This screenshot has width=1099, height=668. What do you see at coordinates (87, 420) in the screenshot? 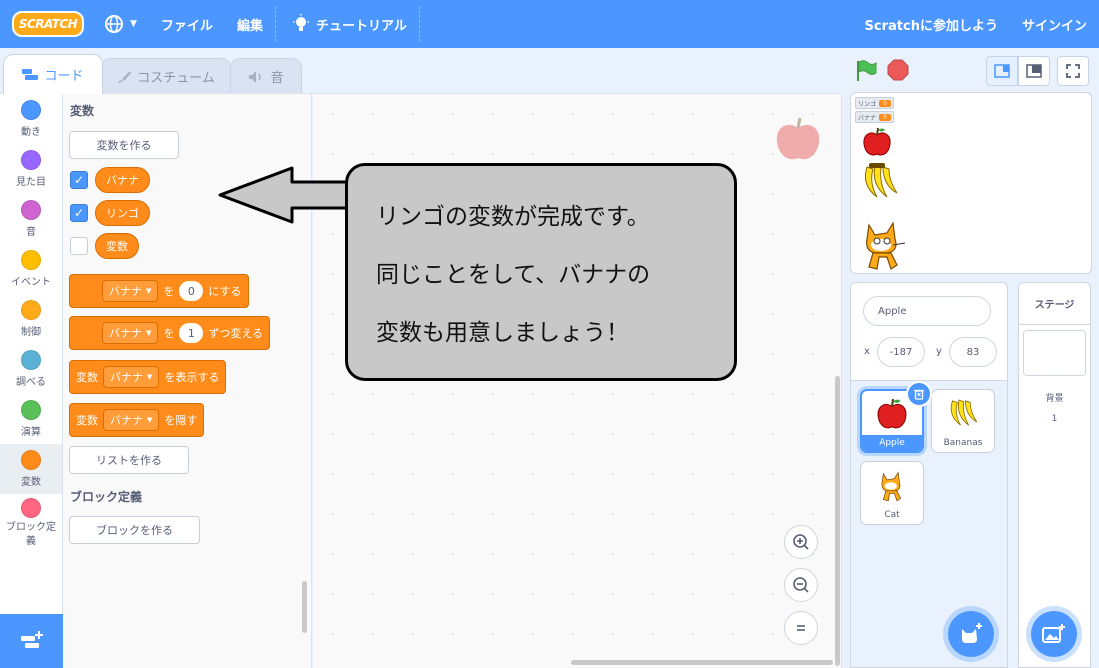
I see `block-text: 変数` at bounding box center [87, 420].